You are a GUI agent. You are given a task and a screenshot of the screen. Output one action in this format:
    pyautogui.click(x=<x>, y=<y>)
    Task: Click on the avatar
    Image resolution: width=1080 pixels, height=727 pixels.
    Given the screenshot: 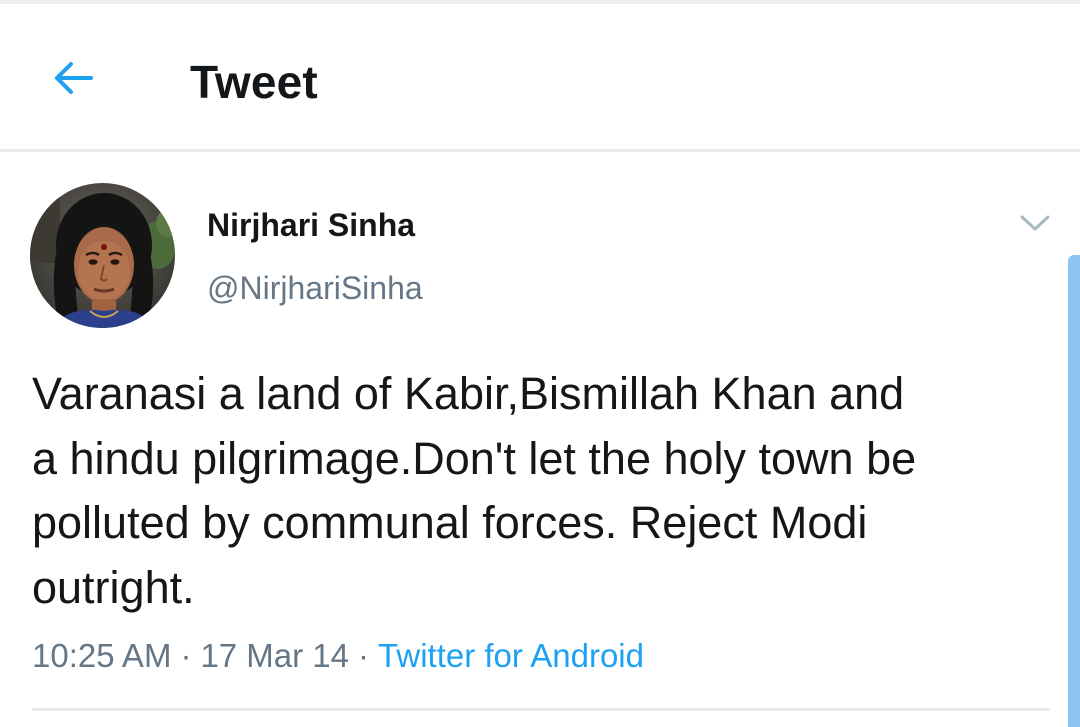 What is the action you would take?
    pyautogui.click(x=102, y=255)
    